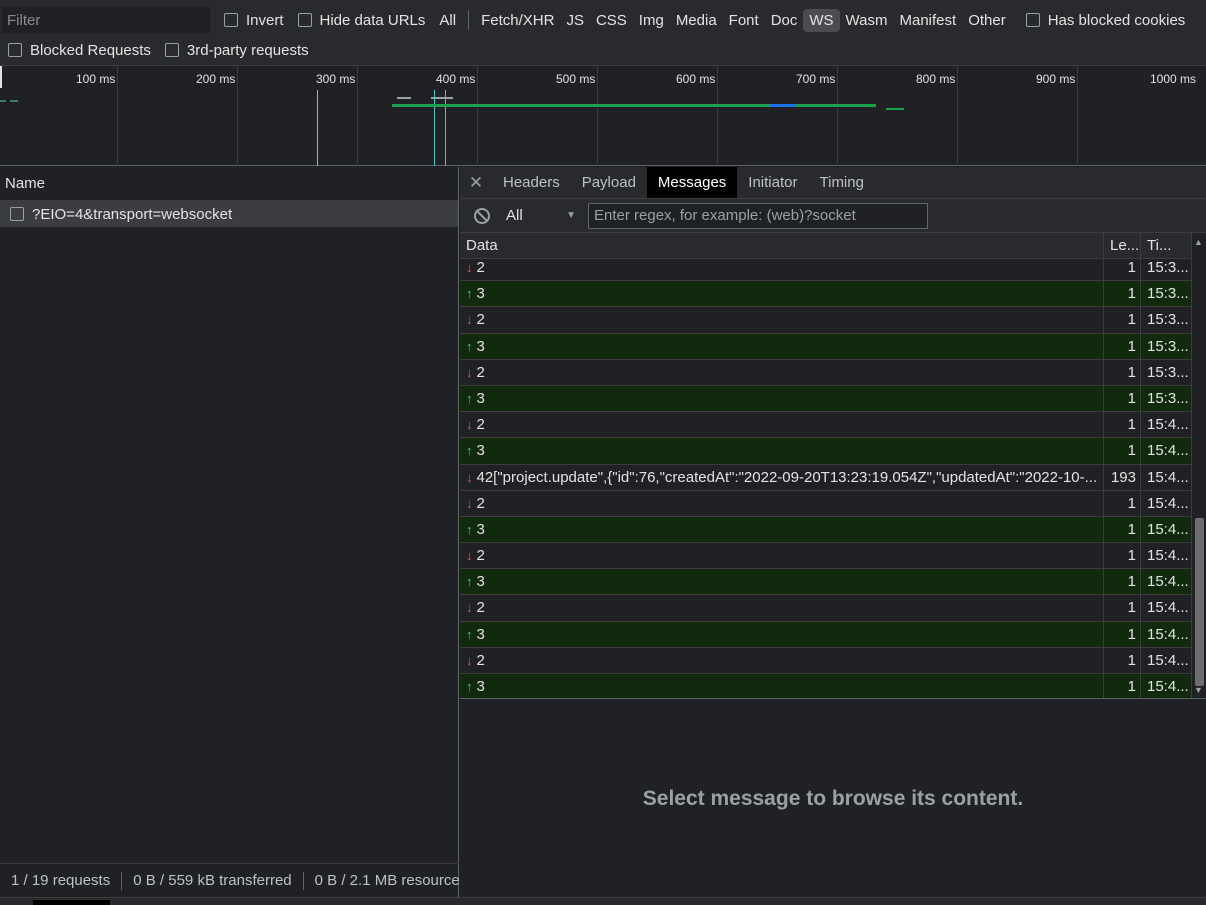 The width and height of the screenshot is (1206, 905). What do you see at coordinates (304, 20) in the screenshot?
I see `hide-data-urls-box` at bounding box center [304, 20].